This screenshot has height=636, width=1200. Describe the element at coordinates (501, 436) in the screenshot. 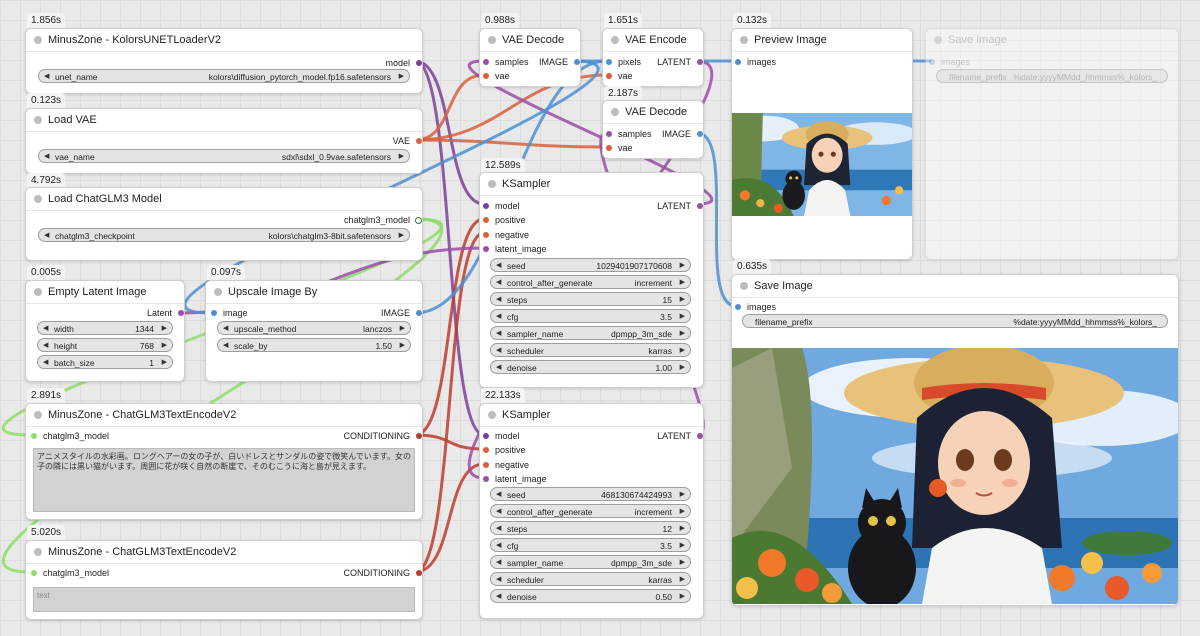

I see `input-model: model` at that location.